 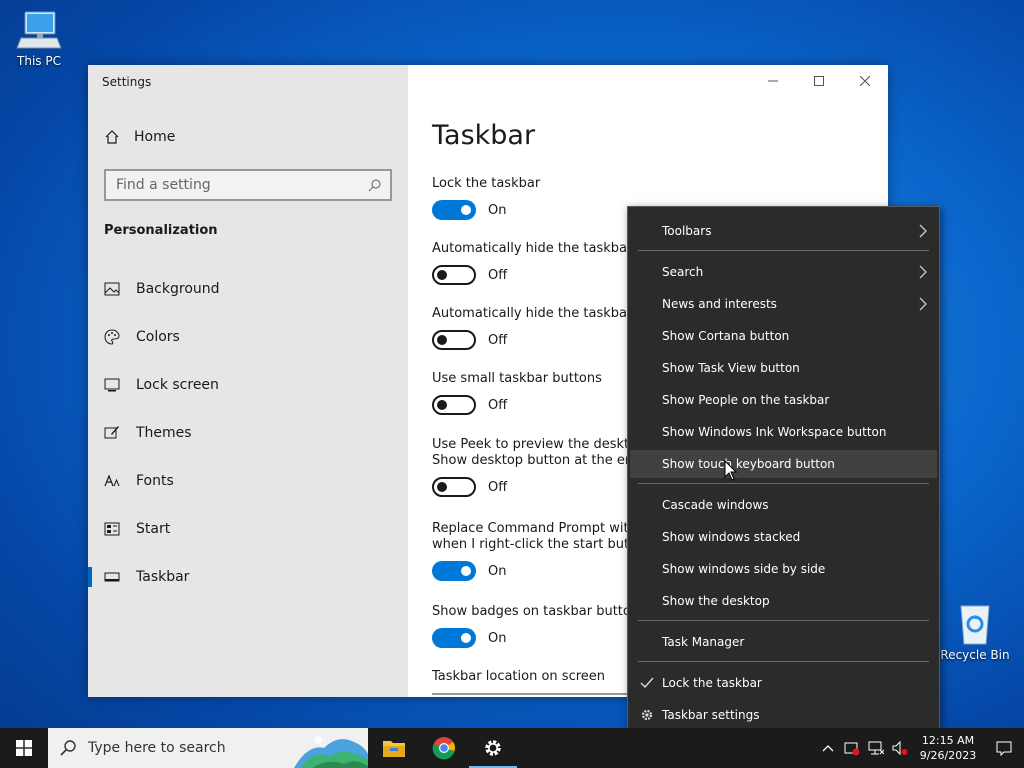 I want to click on menu-item-touch-keyboard: Show touch keyboard button, so click(x=783, y=464).